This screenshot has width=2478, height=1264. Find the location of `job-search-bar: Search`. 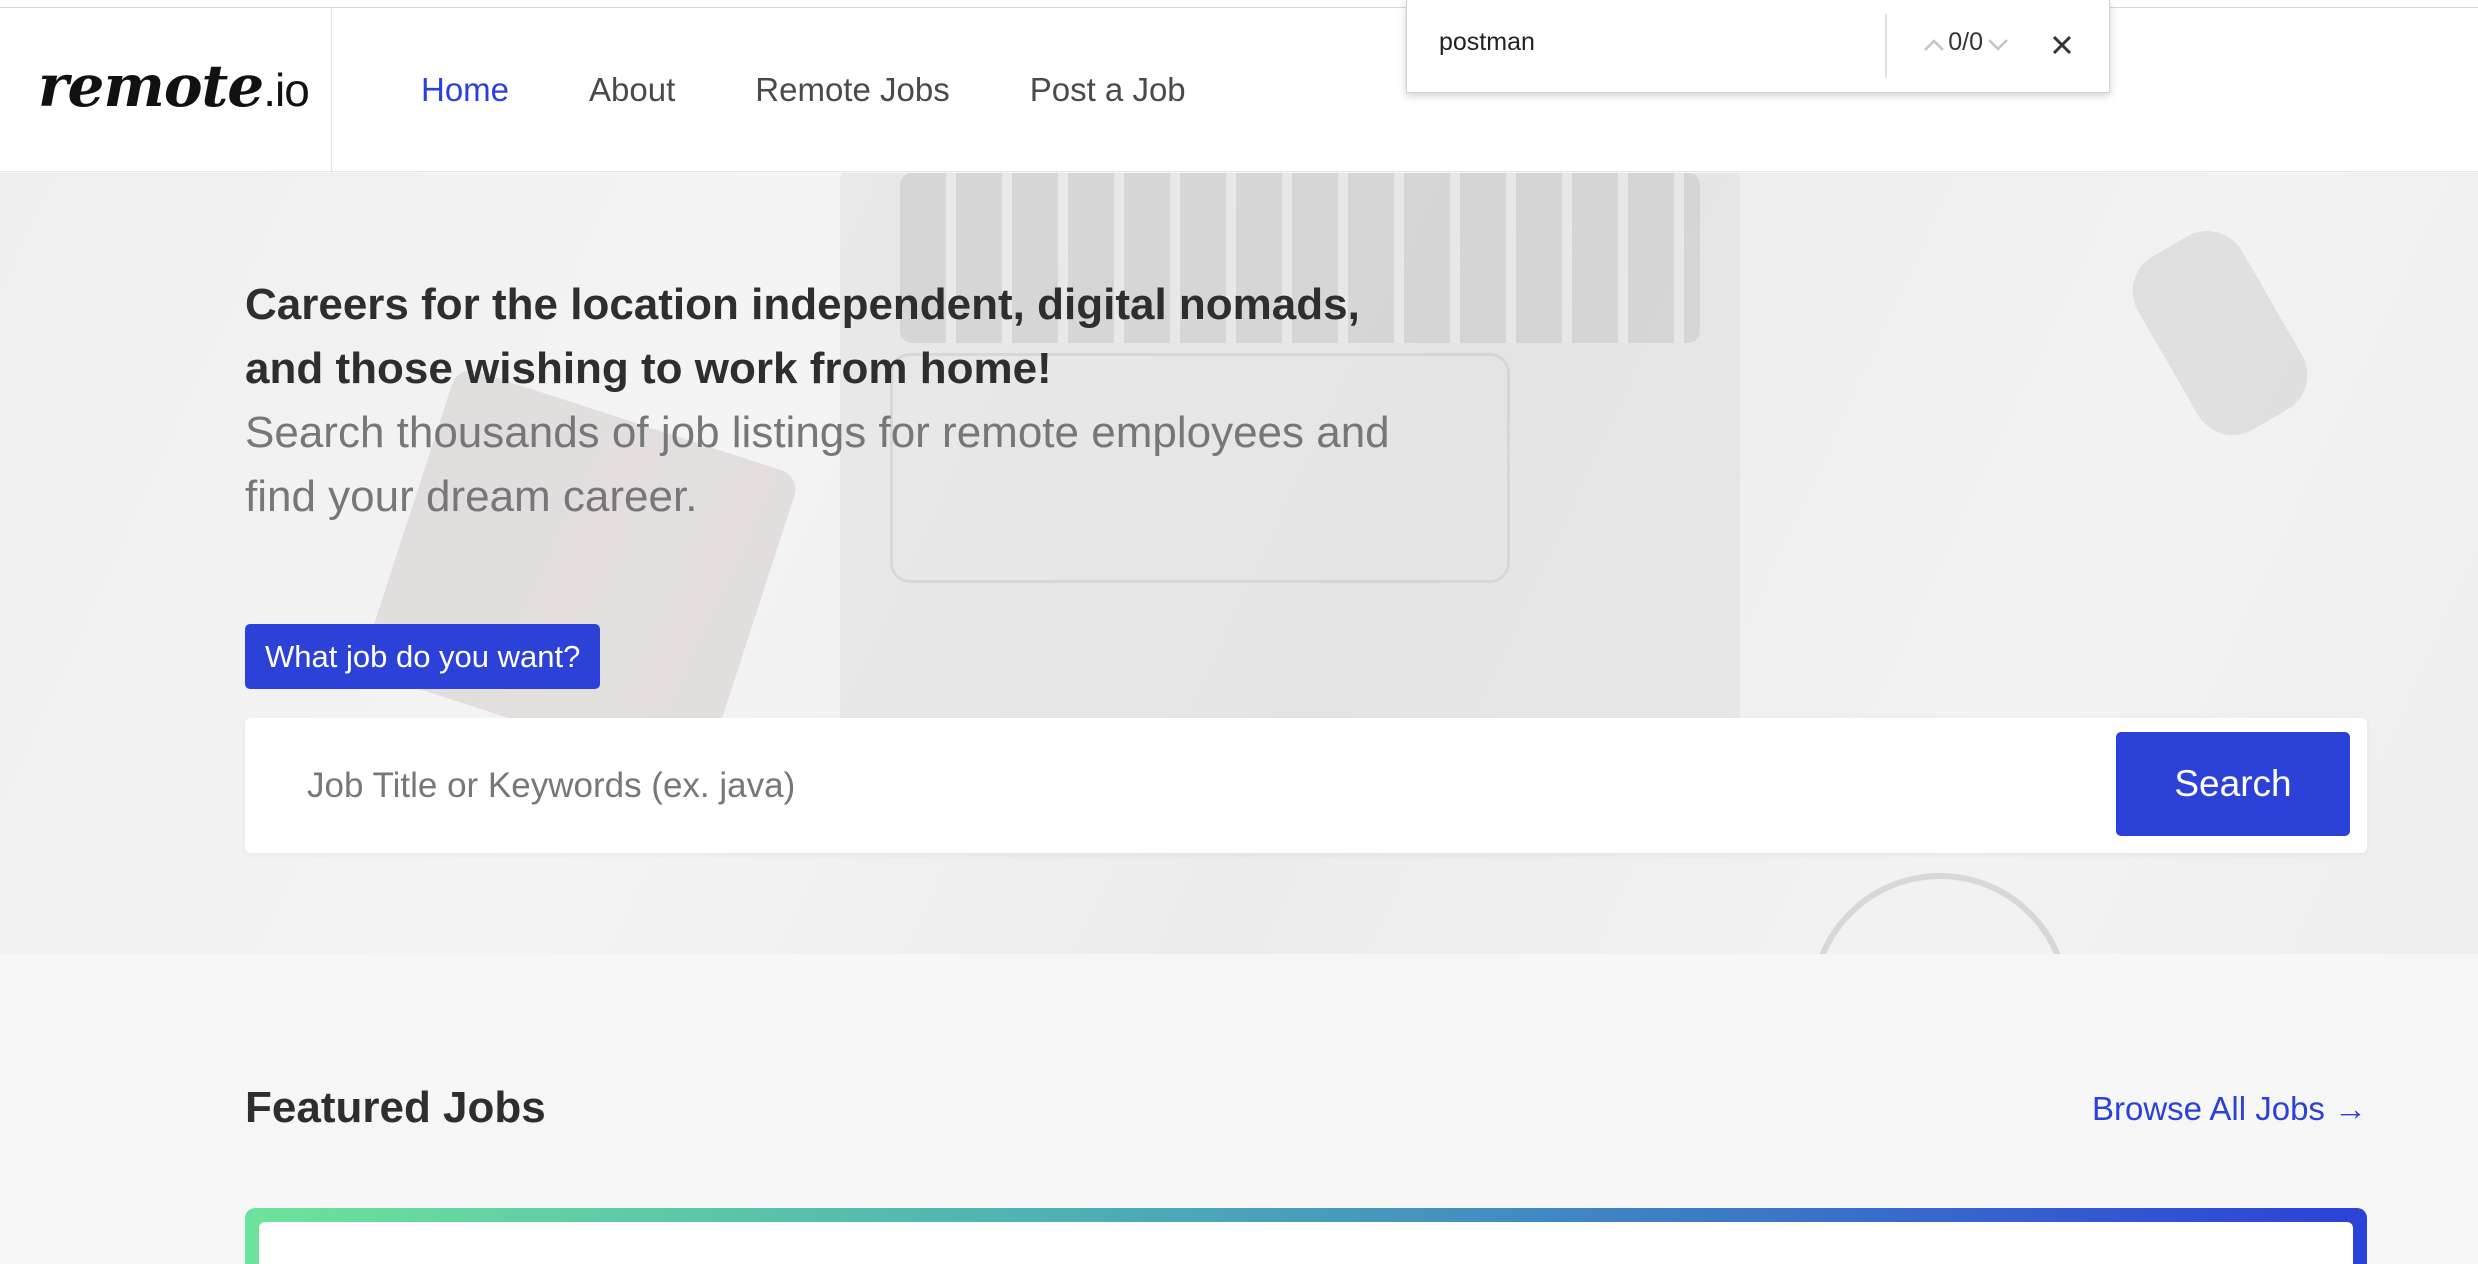

job-search-bar: Search is located at coordinates (1306, 785).